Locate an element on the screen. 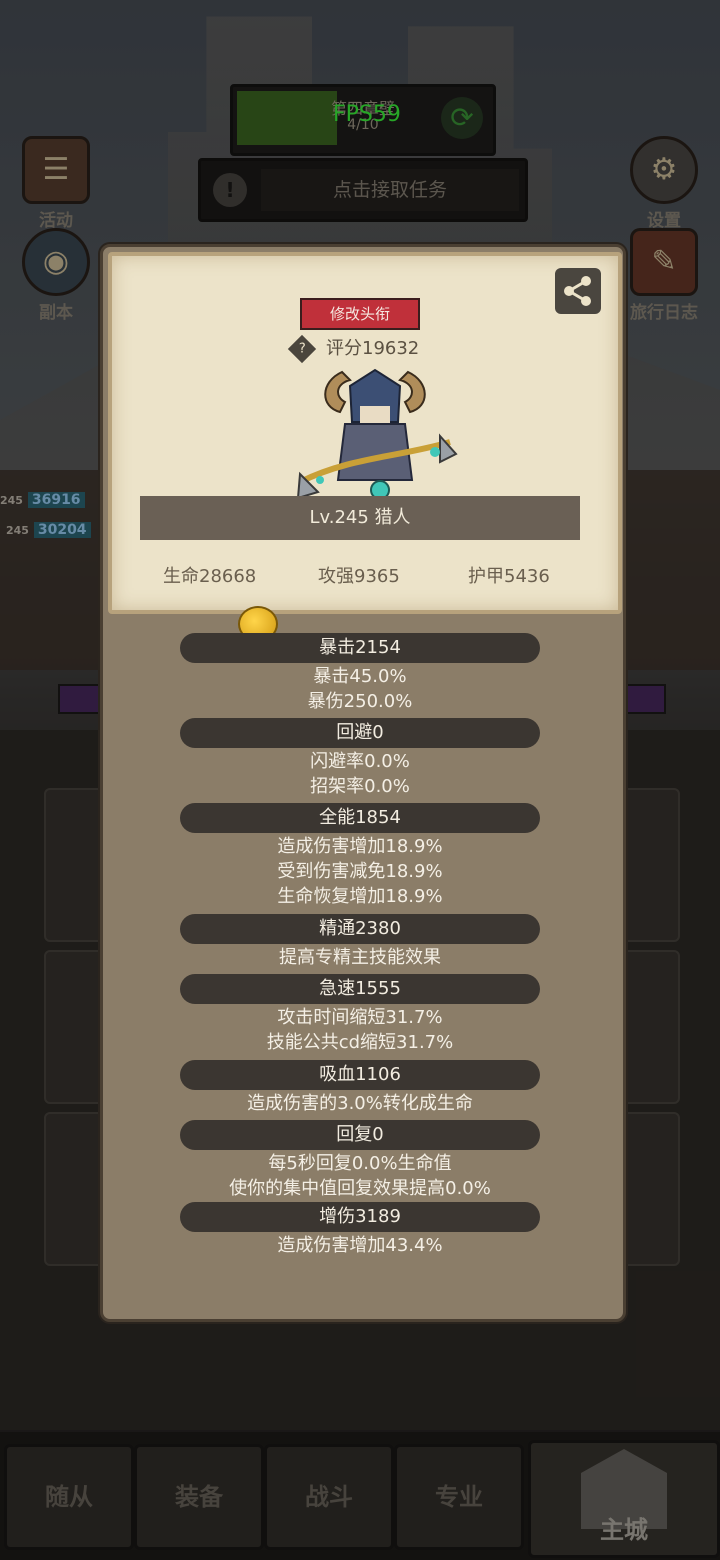  score-row: ? 评分19632 is located at coordinates (353, 349).